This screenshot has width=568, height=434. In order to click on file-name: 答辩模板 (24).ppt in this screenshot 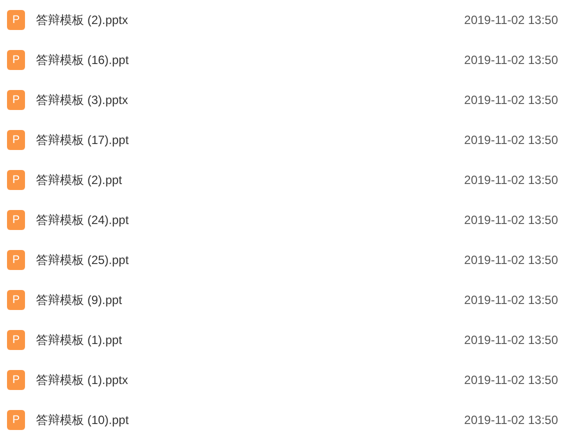, I will do `click(82, 220)`.